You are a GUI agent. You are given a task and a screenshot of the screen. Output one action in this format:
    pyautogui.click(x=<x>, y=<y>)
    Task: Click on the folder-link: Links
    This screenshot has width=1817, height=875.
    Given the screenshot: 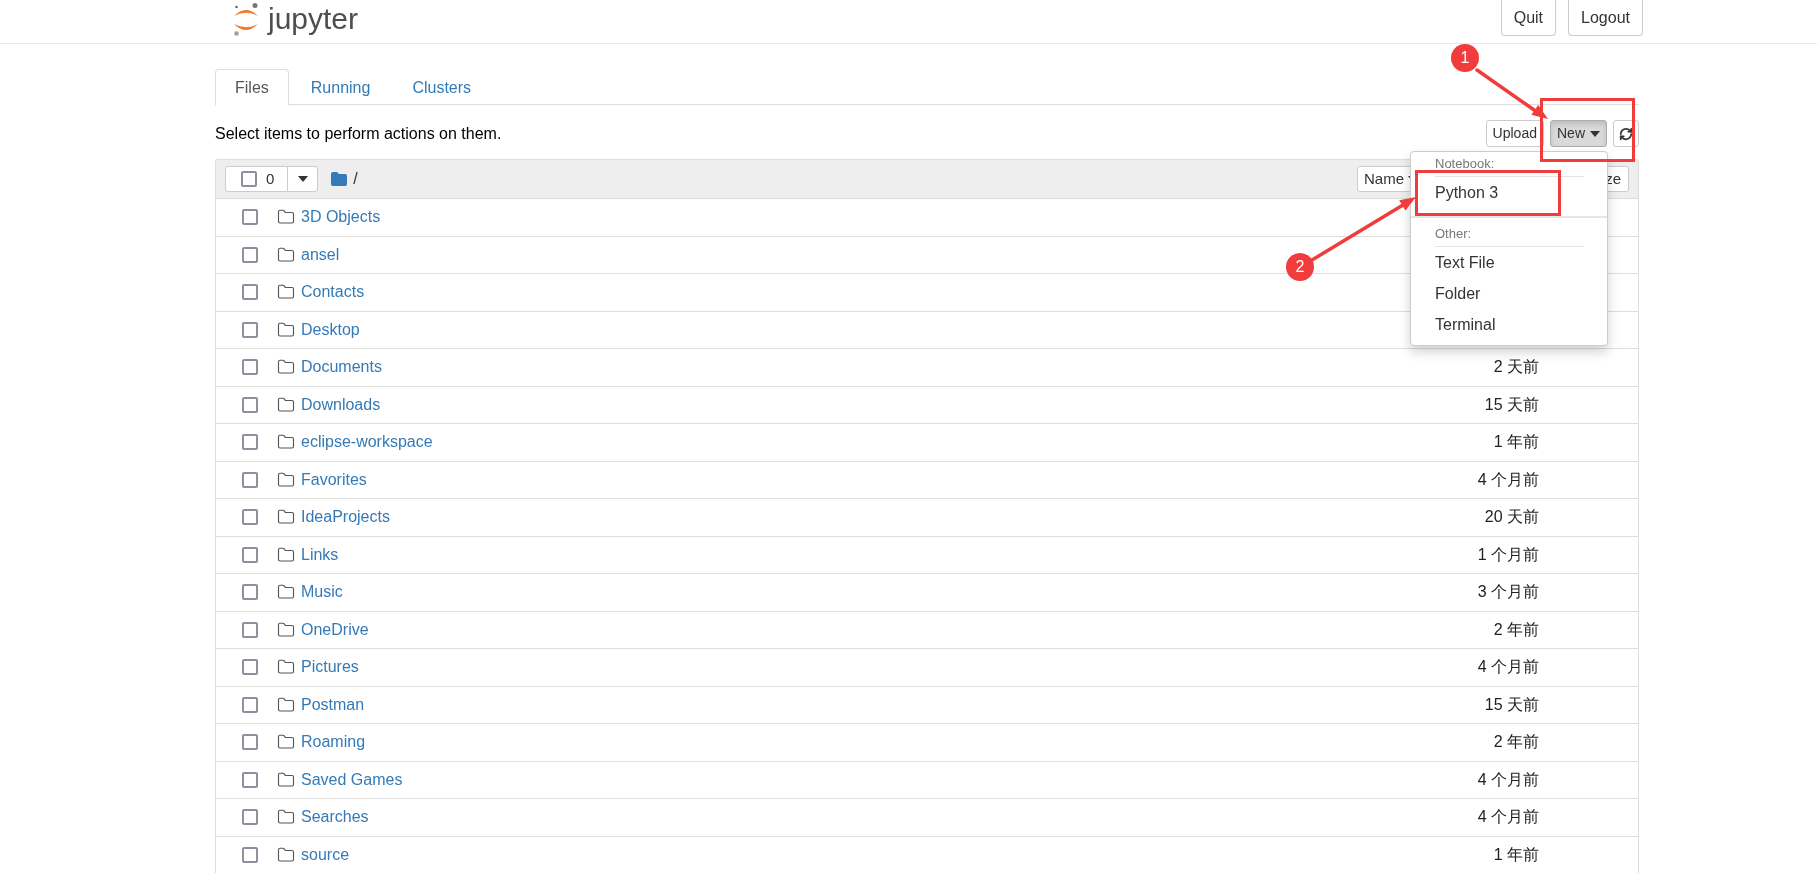 What is the action you would take?
    pyautogui.click(x=320, y=554)
    